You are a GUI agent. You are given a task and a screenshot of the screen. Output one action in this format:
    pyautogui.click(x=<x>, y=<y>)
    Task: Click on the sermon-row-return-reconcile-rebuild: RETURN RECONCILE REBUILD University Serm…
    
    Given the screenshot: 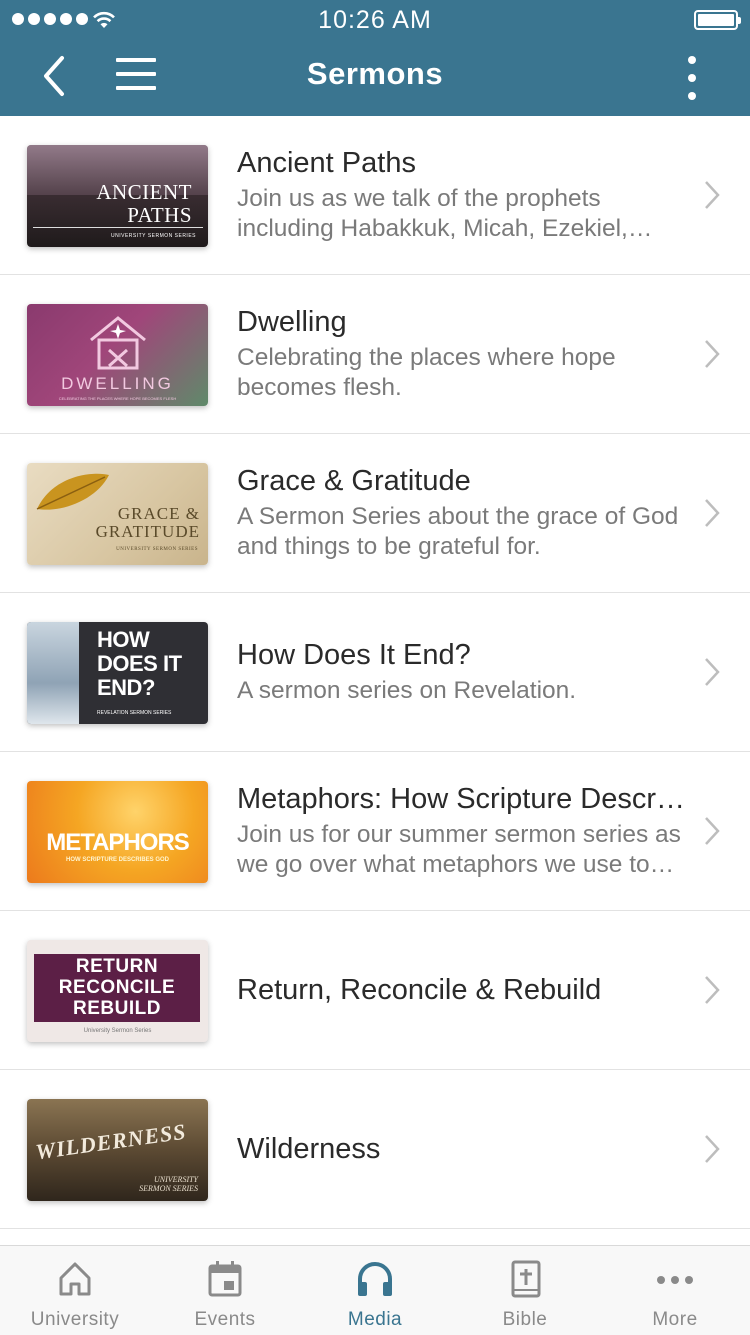 What is the action you would take?
    pyautogui.click(x=375, y=990)
    